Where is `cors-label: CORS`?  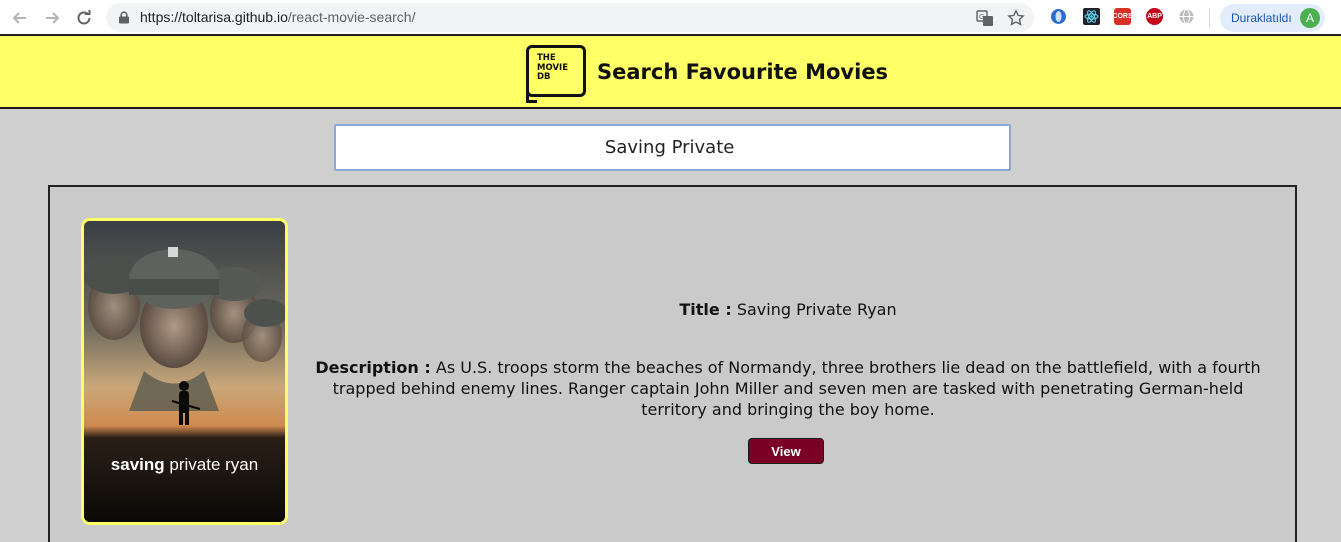
cors-label: CORS is located at coordinates (1122, 16).